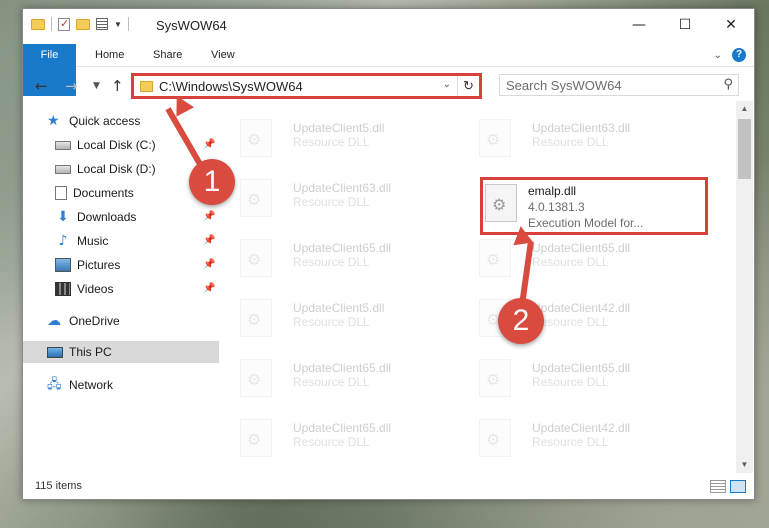  What do you see at coordinates (64, 24) in the screenshot?
I see `properties-icon` at bounding box center [64, 24].